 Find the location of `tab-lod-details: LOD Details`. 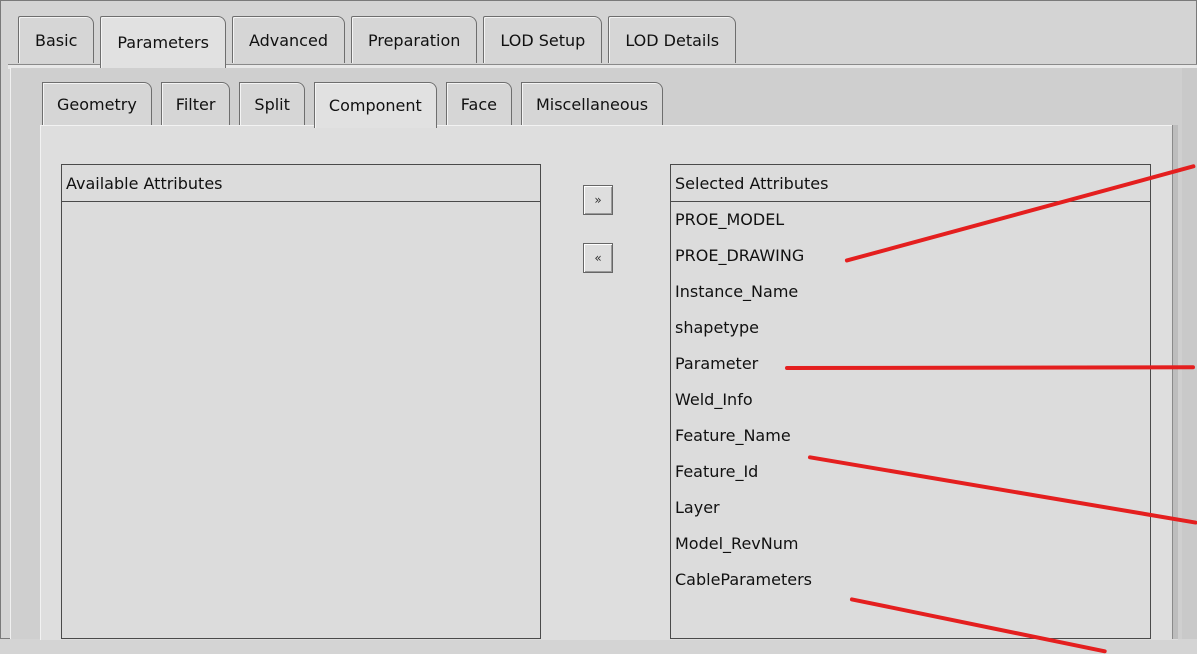

tab-lod-details: LOD Details is located at coordinates (672, 39).